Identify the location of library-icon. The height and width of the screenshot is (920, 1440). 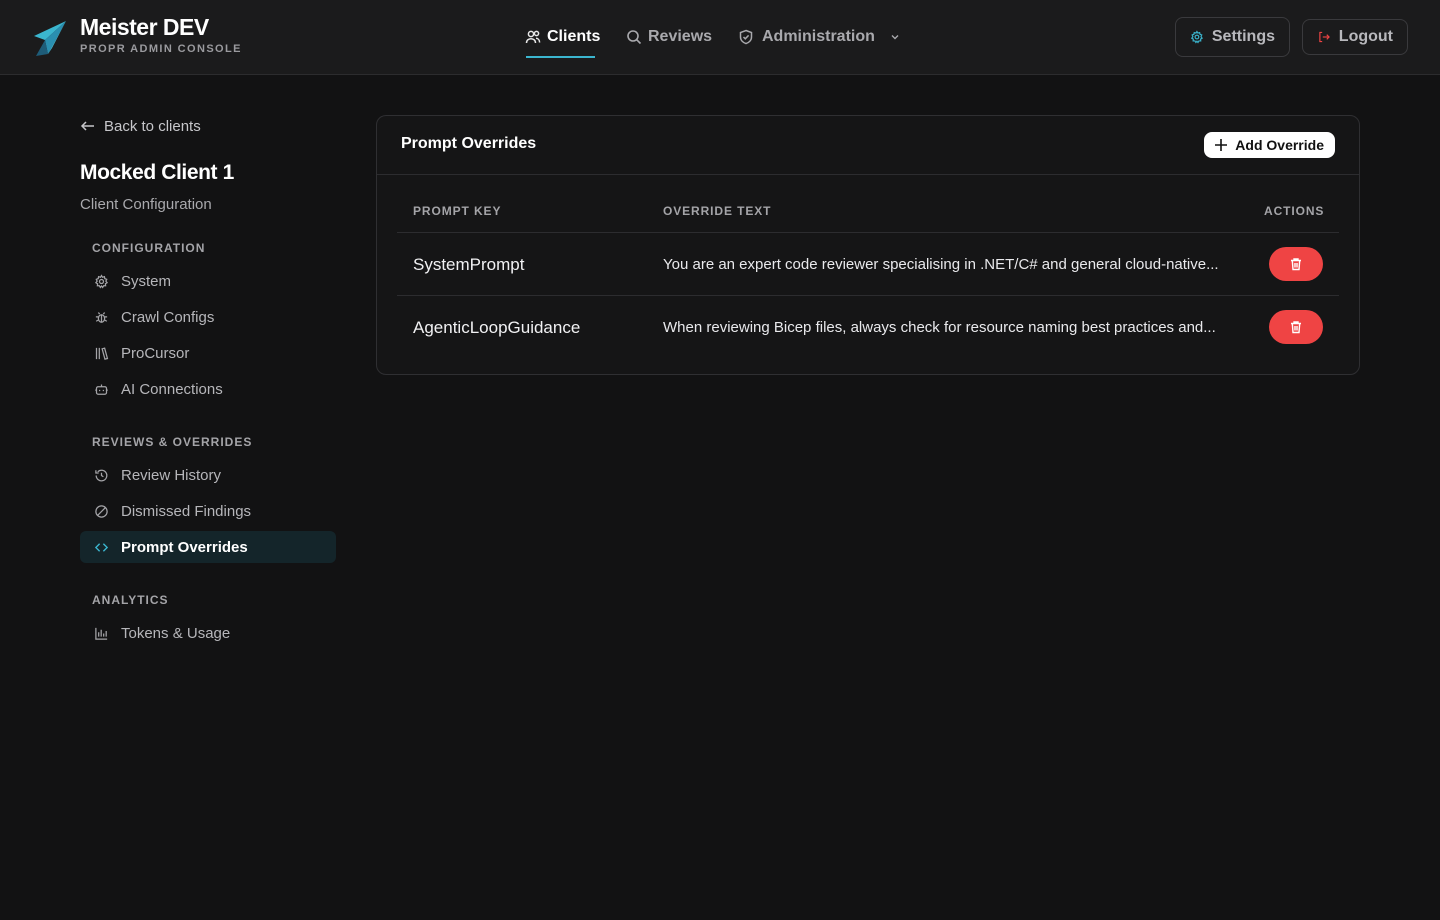
(102, 353).